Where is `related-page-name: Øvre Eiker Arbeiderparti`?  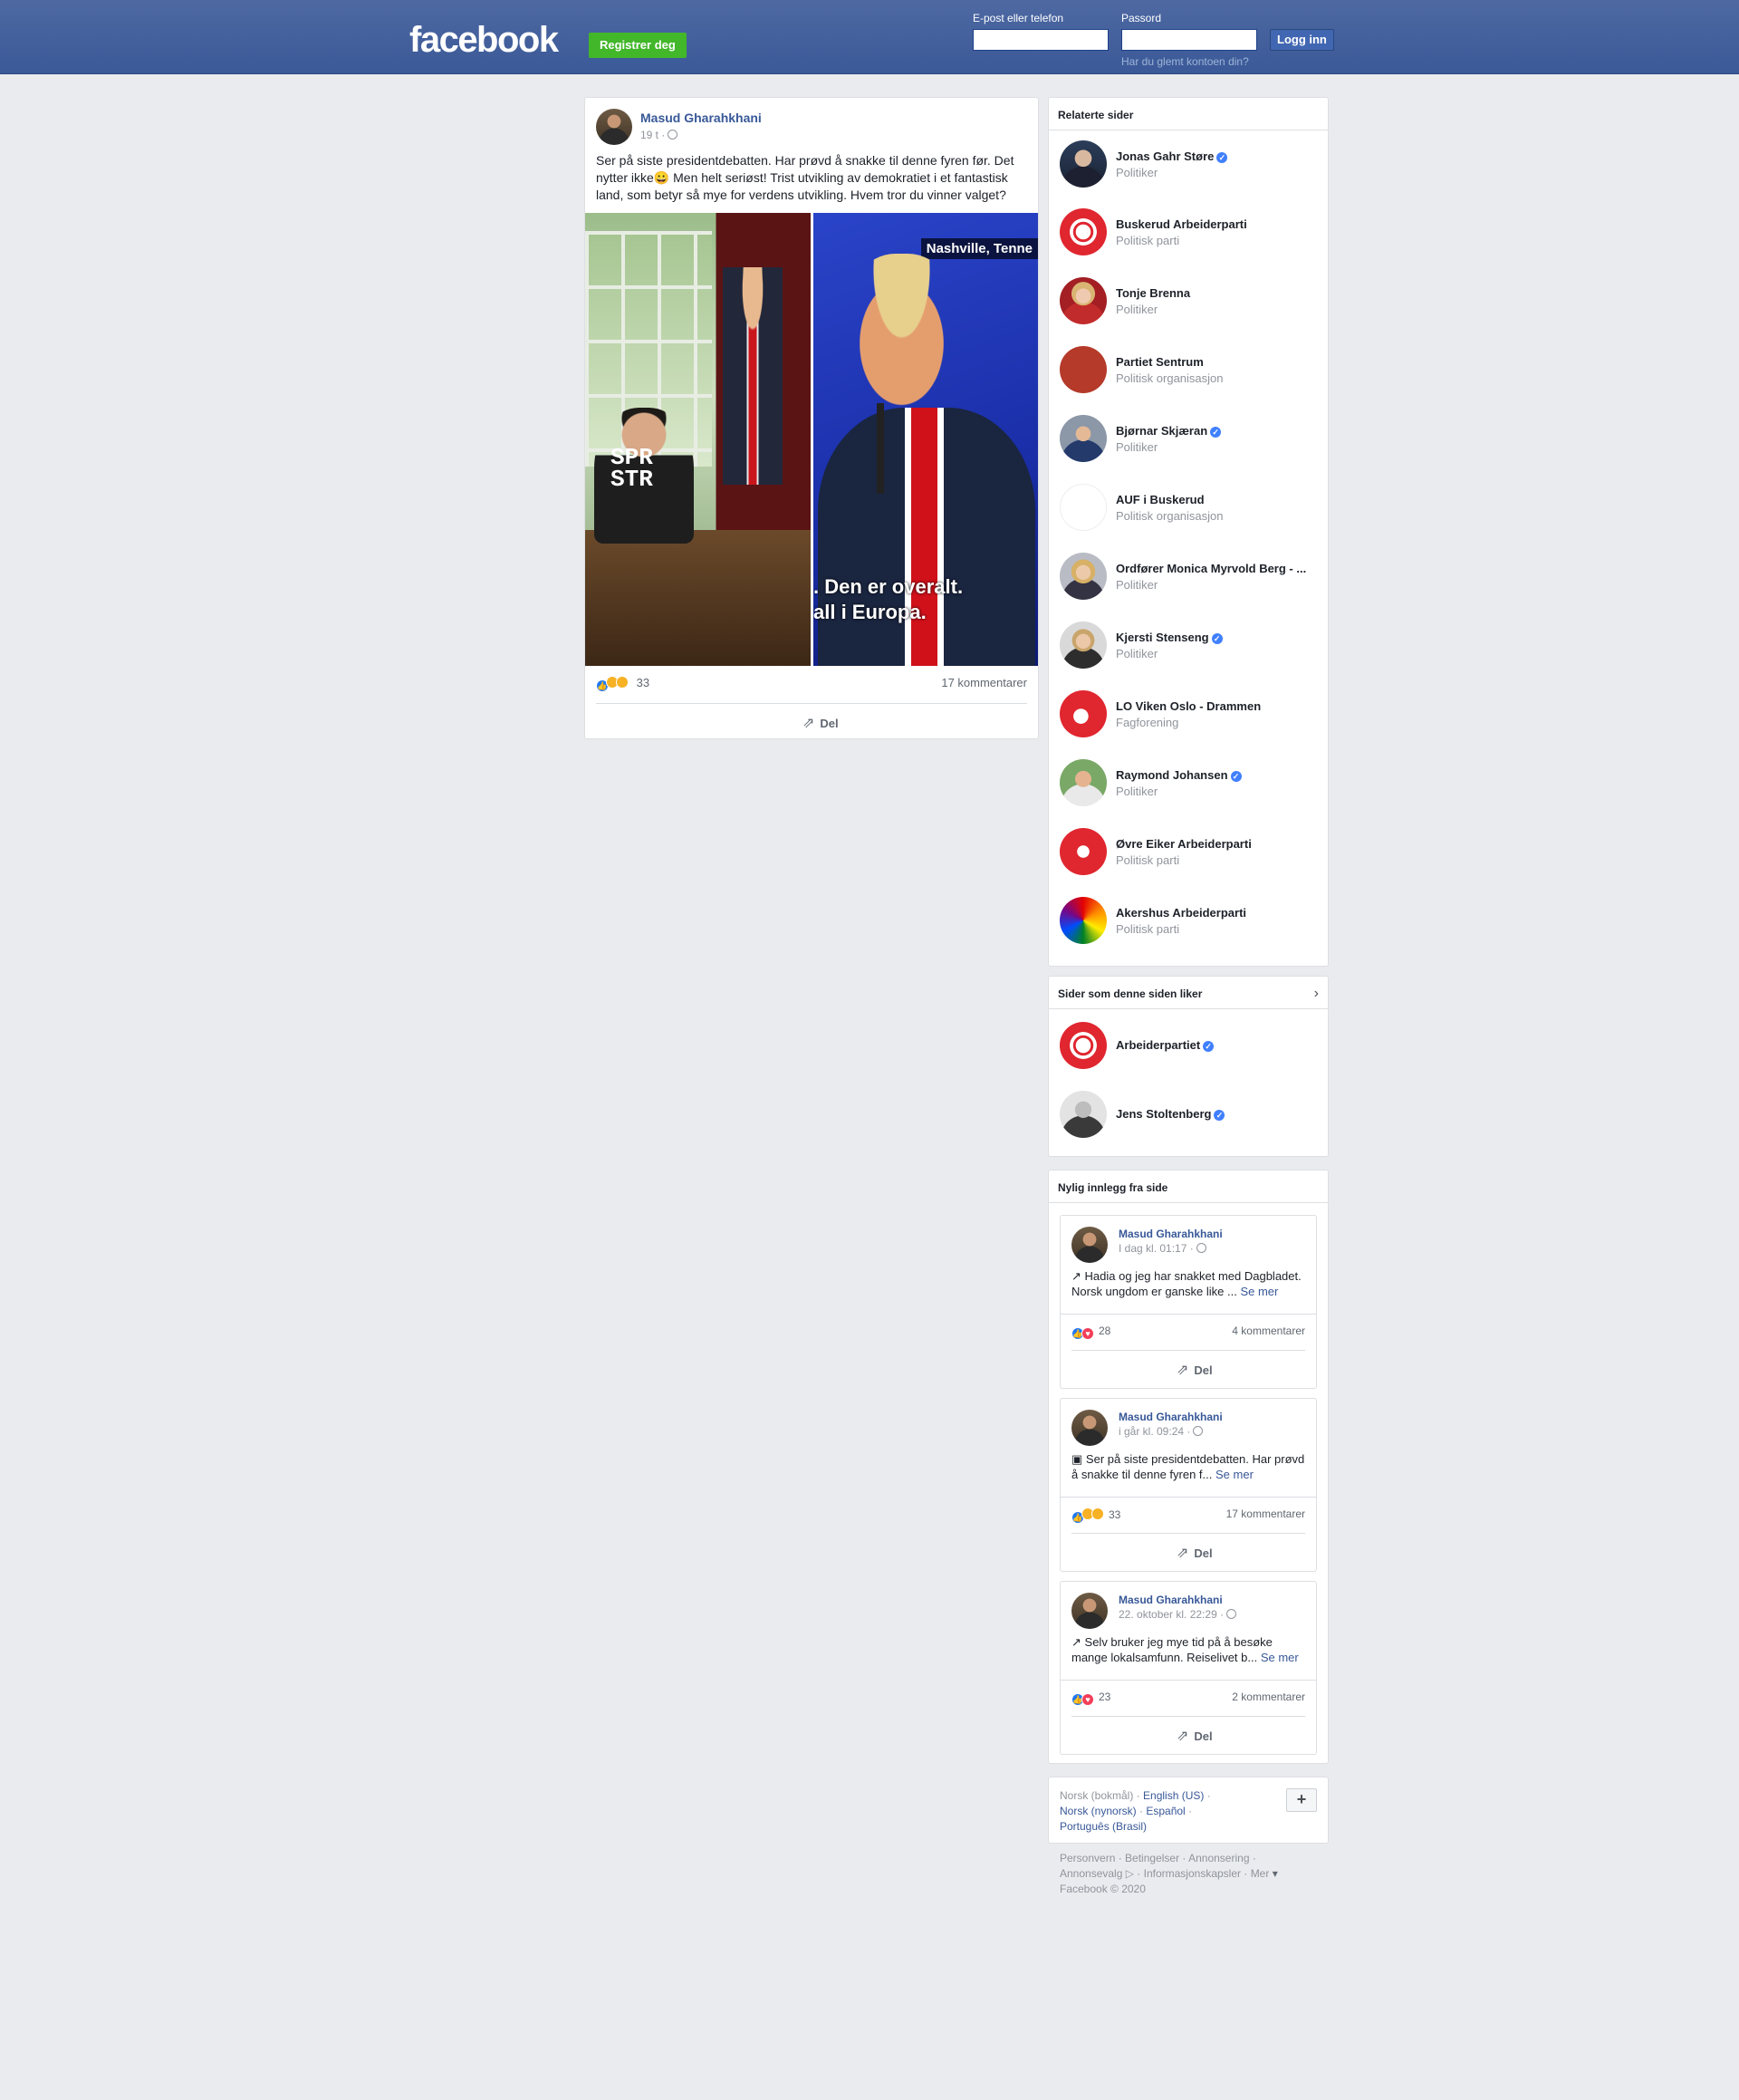 related-page-name: Øvre Eiker Arbeiderparti is located at coordinates (1184, 844).